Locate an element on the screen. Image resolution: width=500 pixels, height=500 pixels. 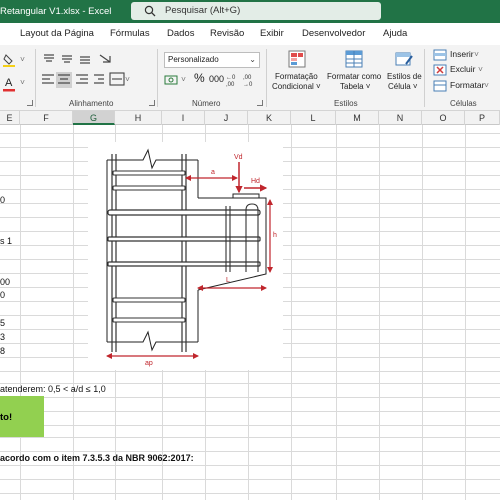
insert-cells-icon is located at coordinates (440, 55).